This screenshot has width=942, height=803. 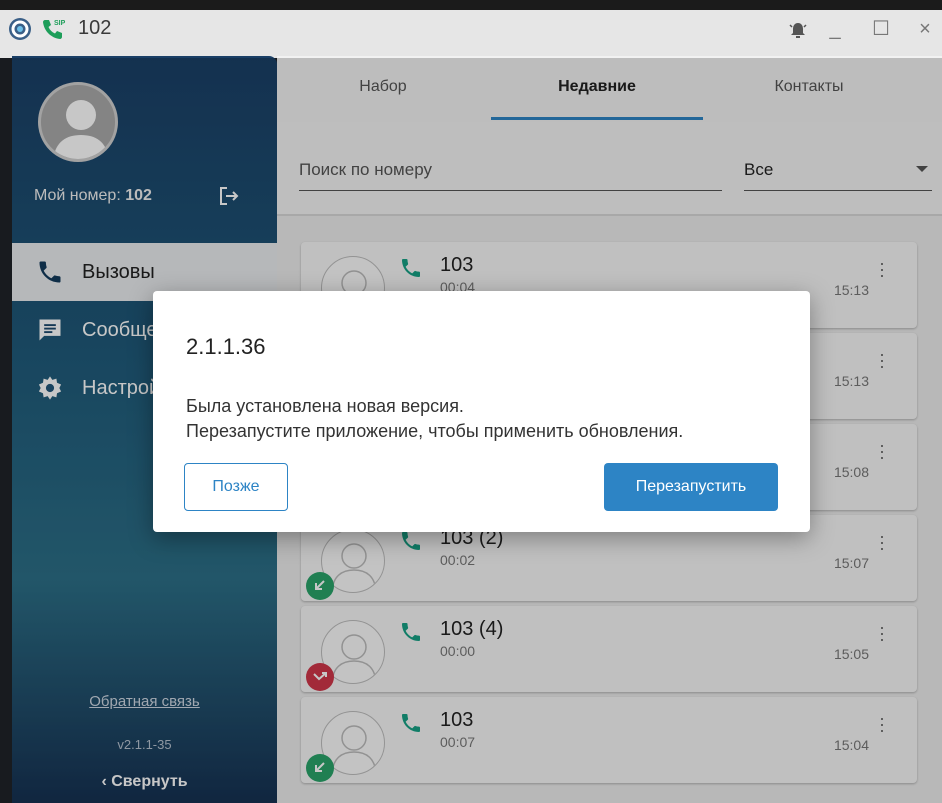 What do you see at coordinates (53, 29) in the screenshot?
I see `sip-phone-icon: SIP` at bounding box center [53, 29].